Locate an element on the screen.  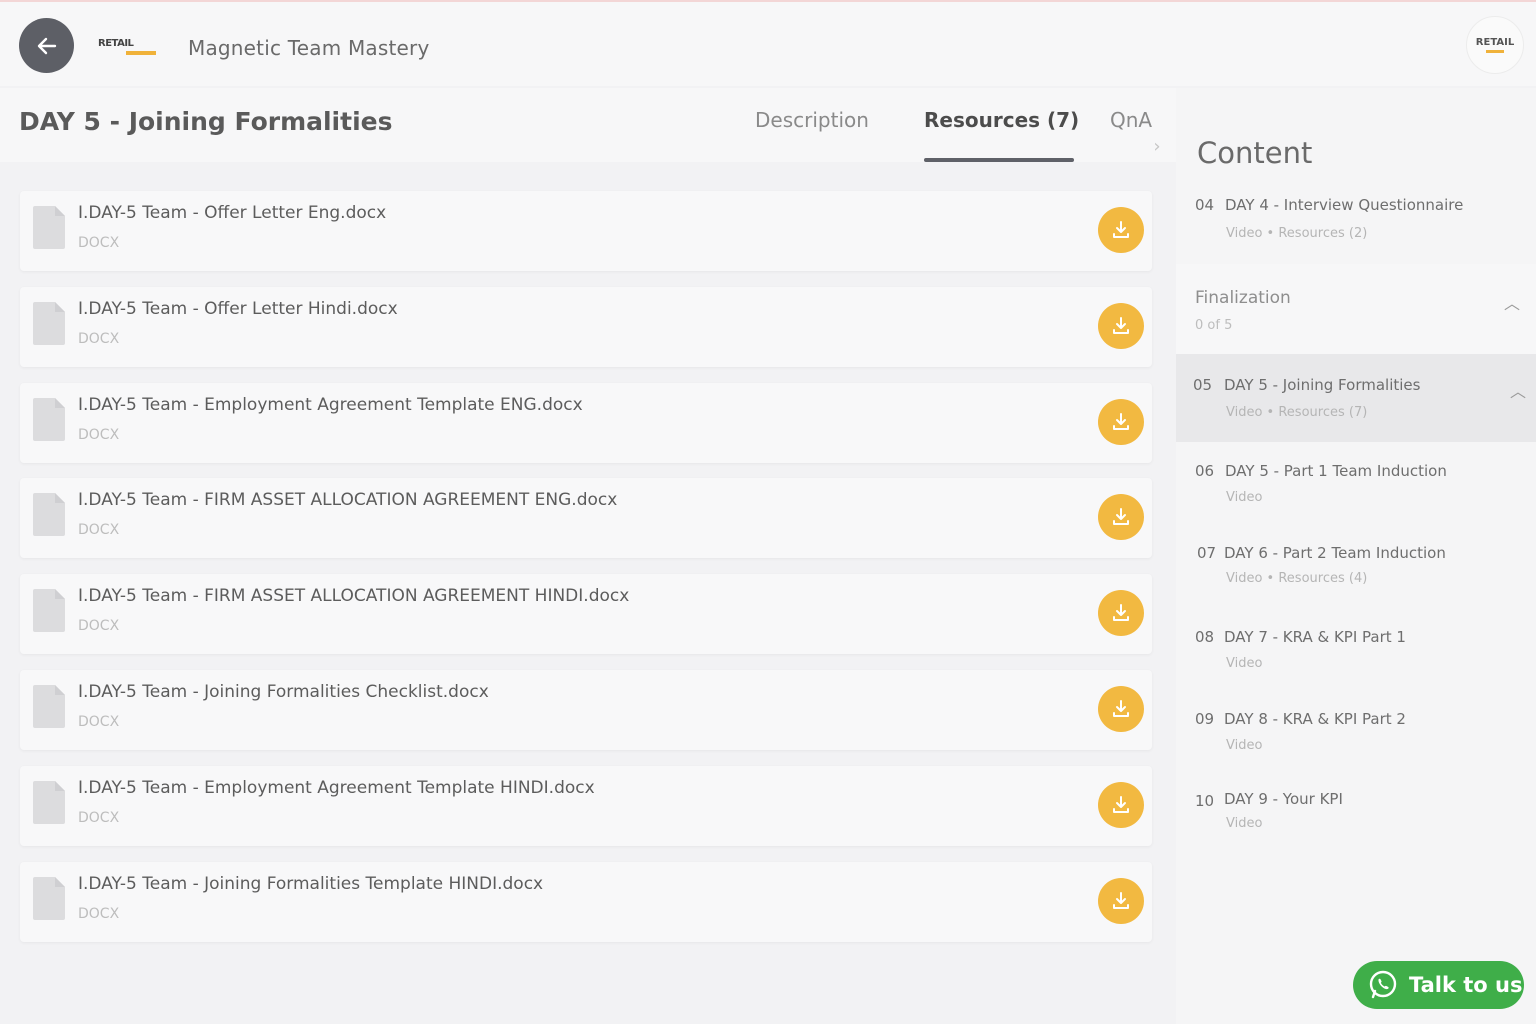
course-title: Magnetic Team Mastery is located at coordinates (309, 48).